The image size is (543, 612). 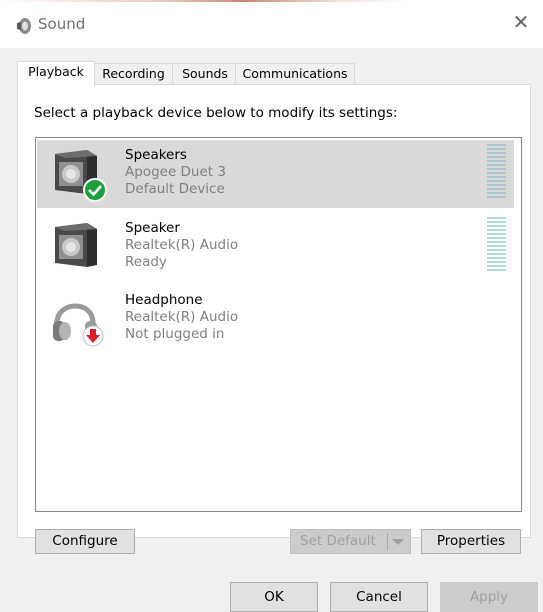 What do you see at coordinates (62, 24) in the screenshot?
I see `window-title: Sound` at bounding box center [62, 24].